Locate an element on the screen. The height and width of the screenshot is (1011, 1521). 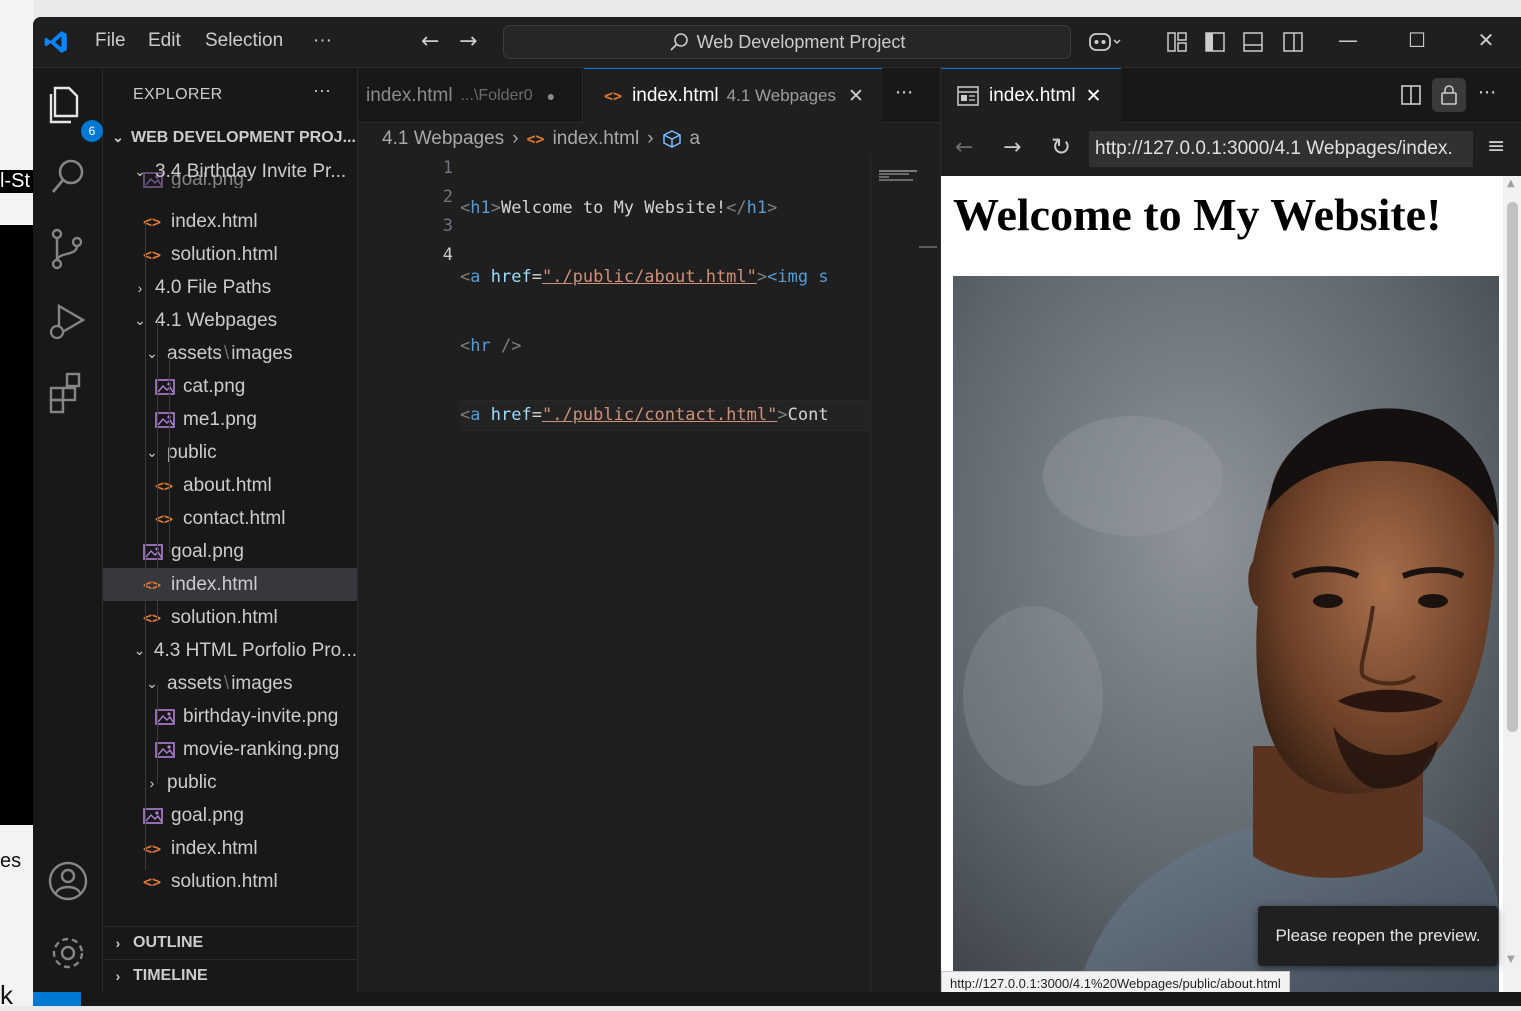
toast-notification: Please reopen the preview. is located at coordinates (1378, 936).